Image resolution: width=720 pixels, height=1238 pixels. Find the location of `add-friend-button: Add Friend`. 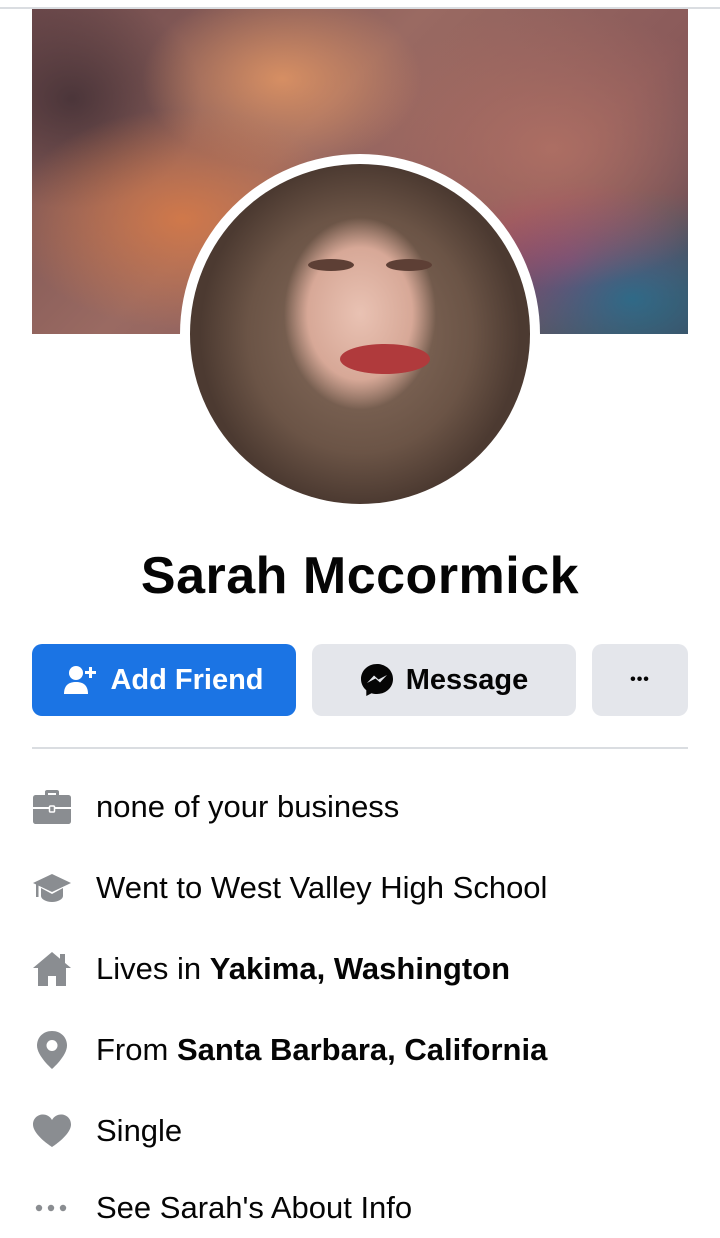

add-friend-button: Add Friend is located at coordinates (164, 680).